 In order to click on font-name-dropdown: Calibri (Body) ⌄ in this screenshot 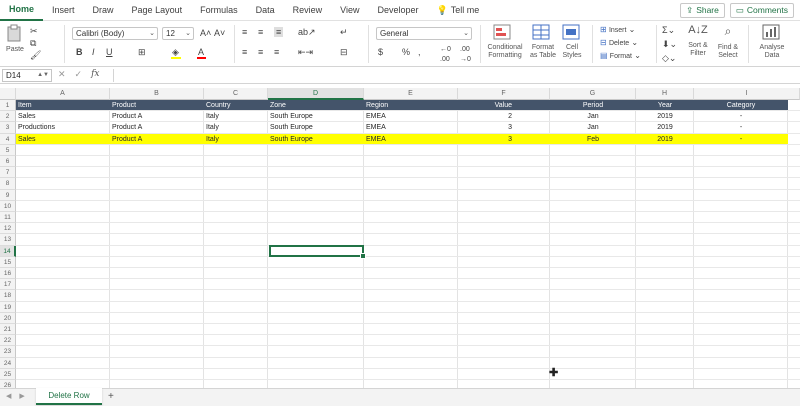, I will do `click(115, 33)`.